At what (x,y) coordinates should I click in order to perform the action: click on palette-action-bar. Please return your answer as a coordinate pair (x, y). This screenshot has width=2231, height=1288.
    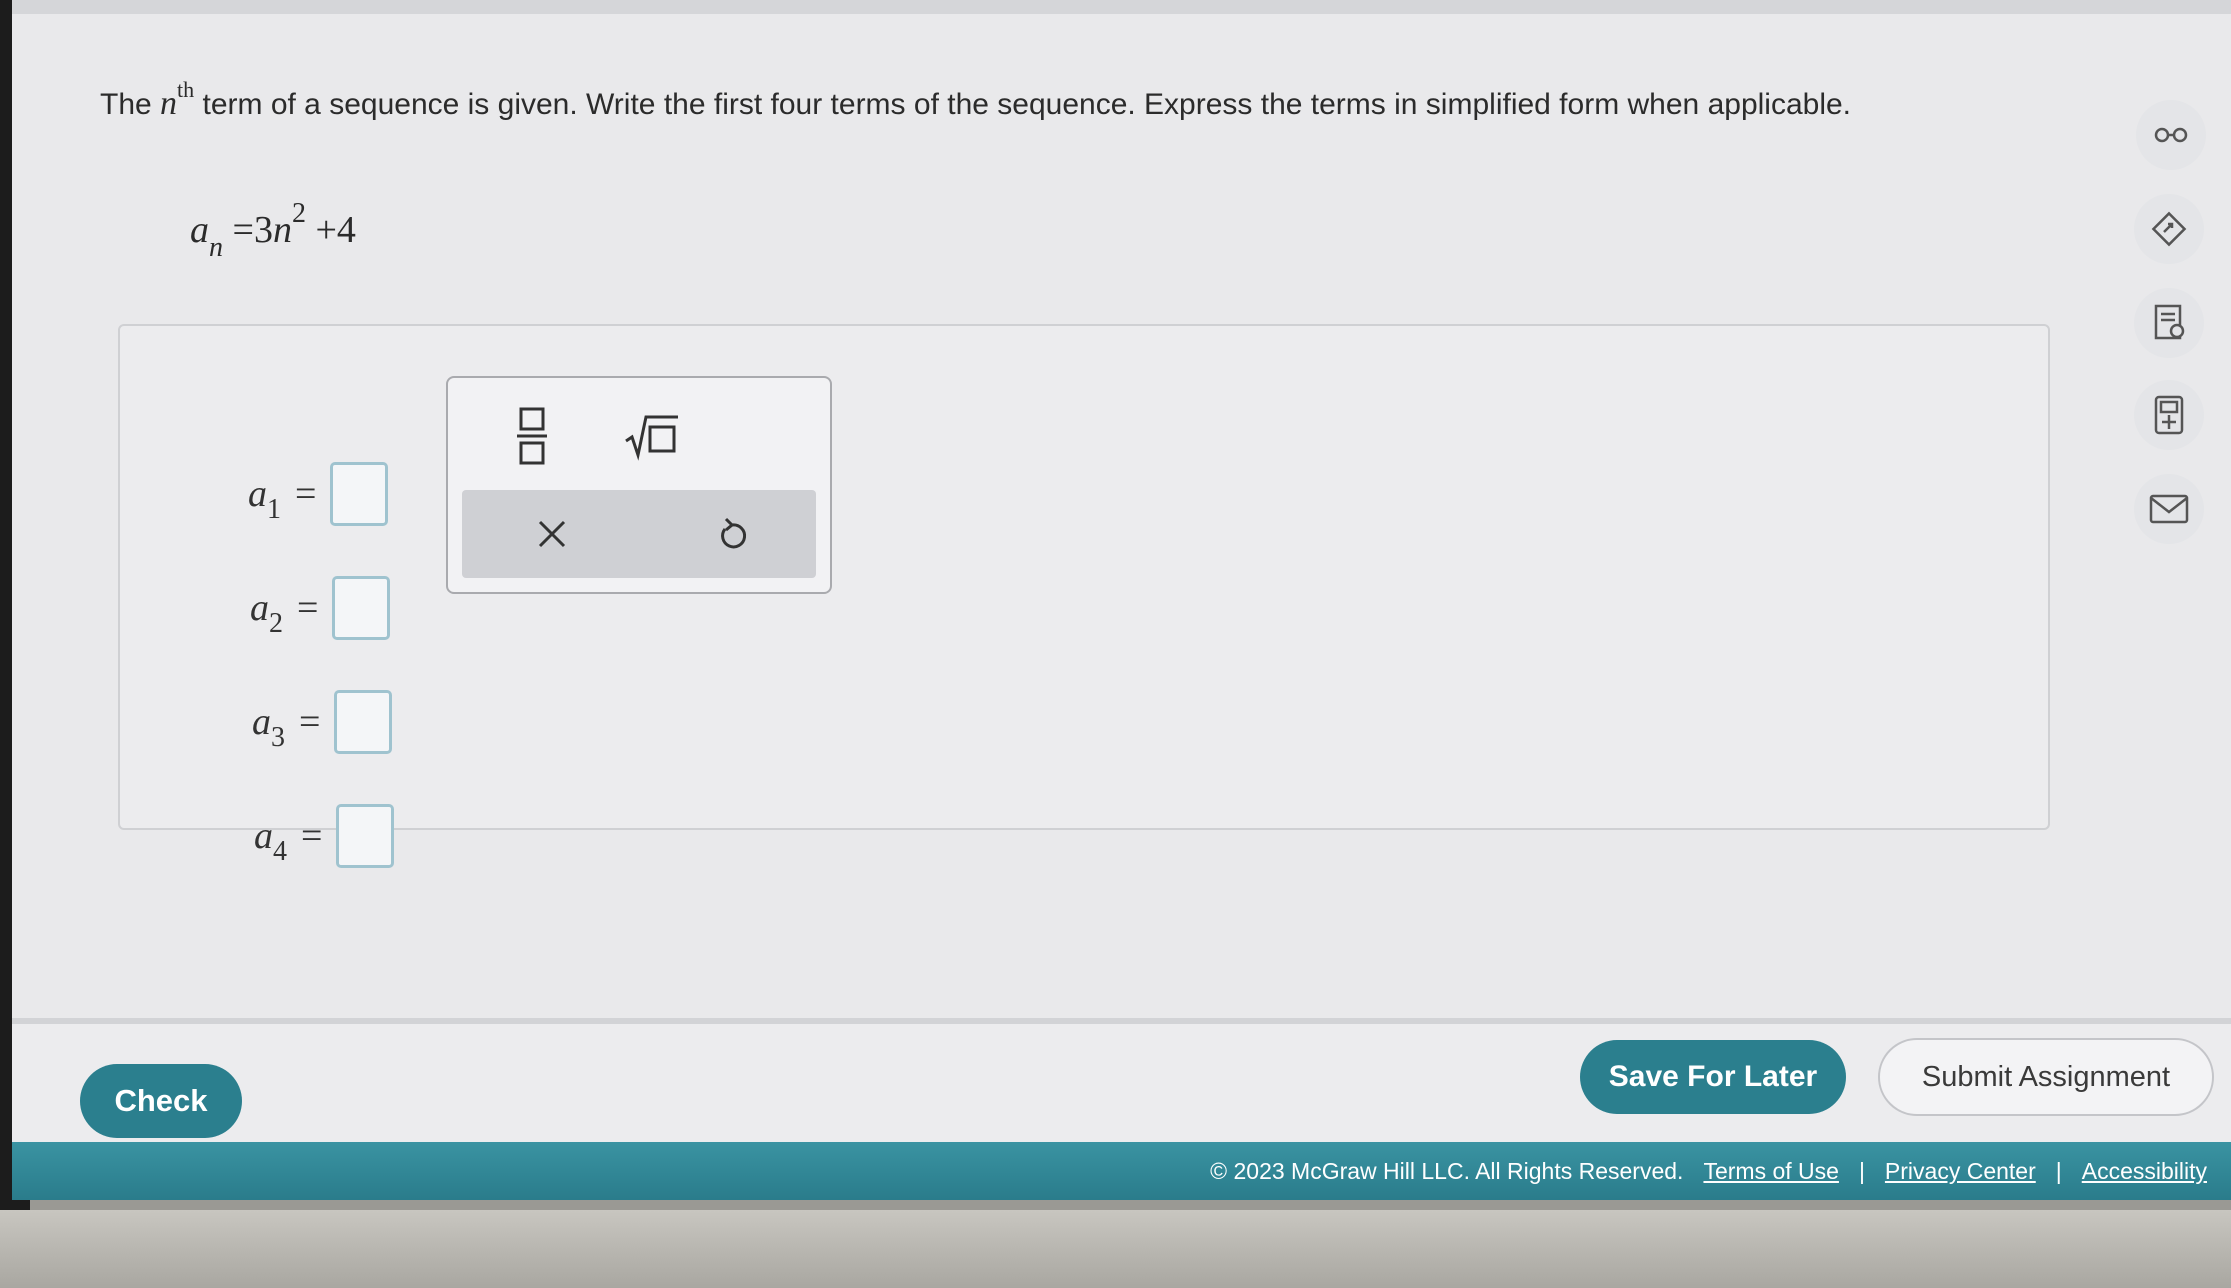
    Looking at the image, I should click on (639, 534).